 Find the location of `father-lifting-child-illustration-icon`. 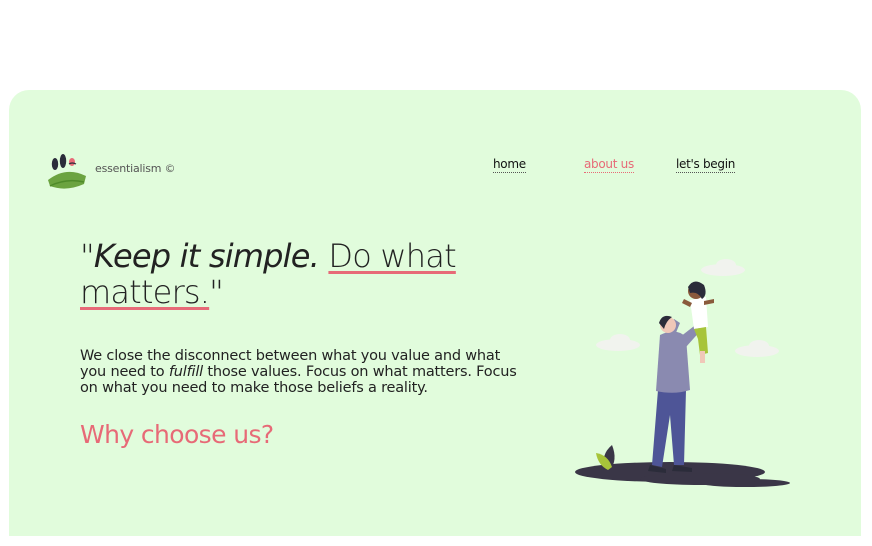

father-lifting-child-illustration-icon is located at coordinates (682, 373).